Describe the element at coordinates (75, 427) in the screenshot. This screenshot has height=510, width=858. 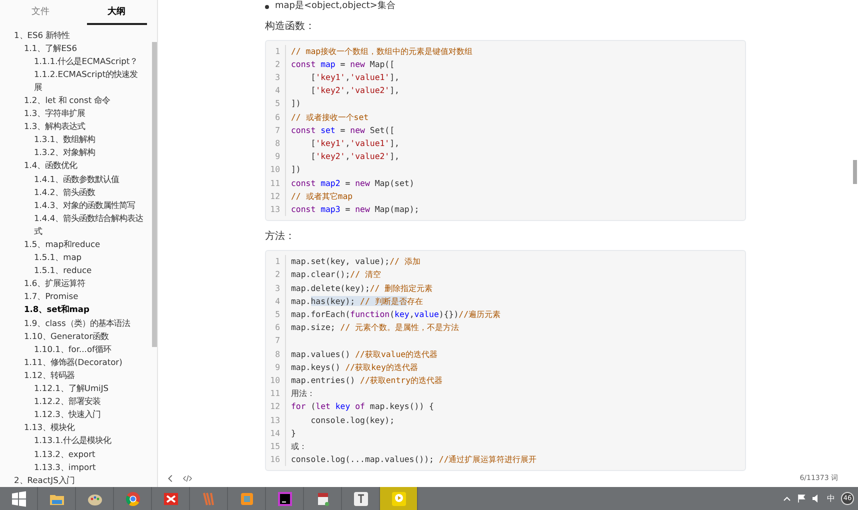
I see `outline-item: 1.13、模块化` at that location.